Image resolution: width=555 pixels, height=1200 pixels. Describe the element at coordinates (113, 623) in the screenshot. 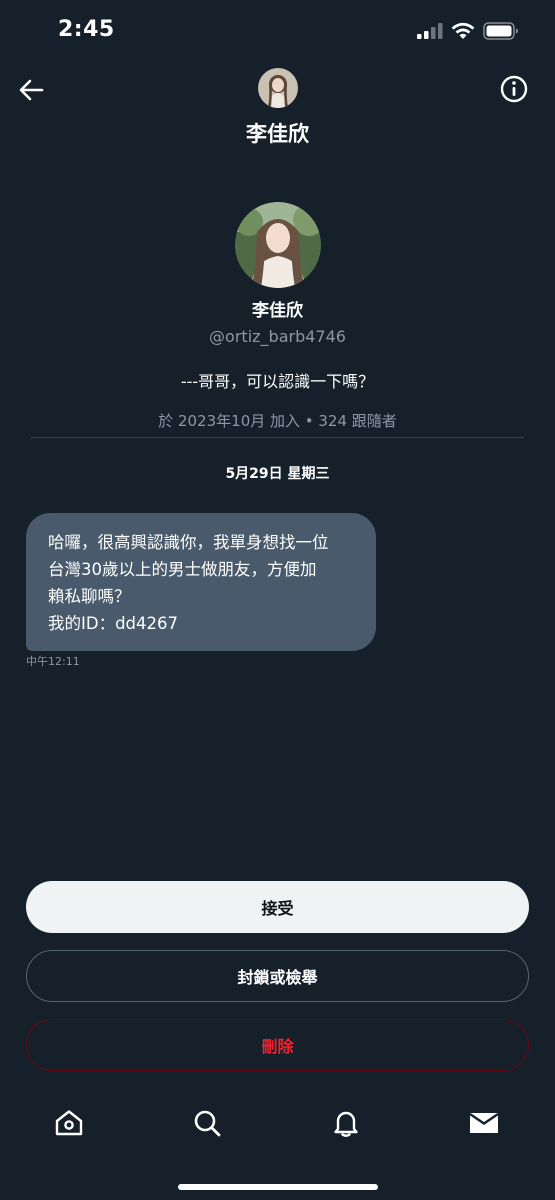

I see `message-line: 我的ID：dd4267` at that location.